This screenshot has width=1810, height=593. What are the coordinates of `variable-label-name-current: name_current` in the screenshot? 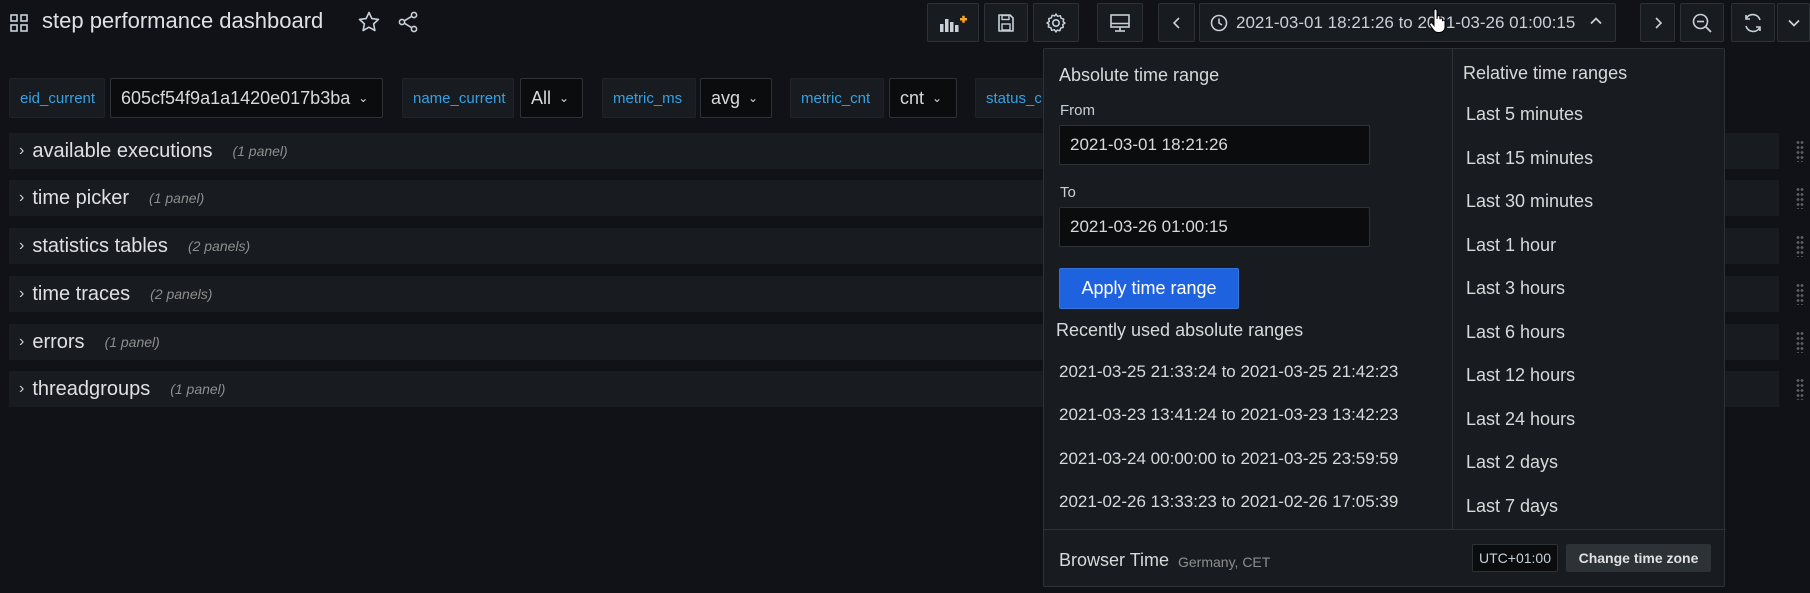 It's located at (458, 98).